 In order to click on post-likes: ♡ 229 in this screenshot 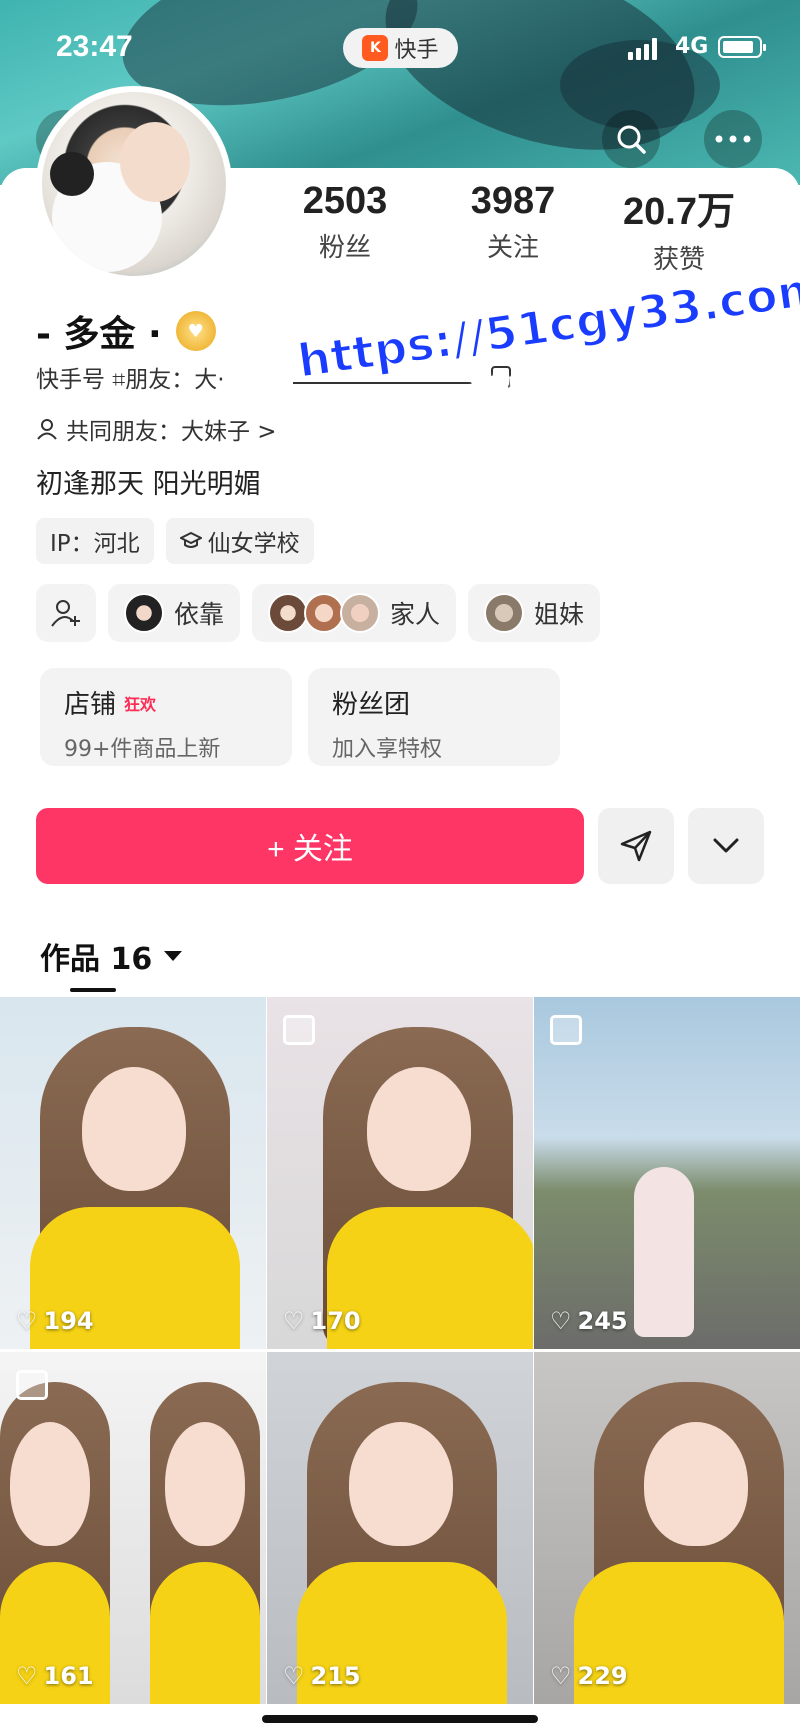, I will do `click(589, 1676)`.